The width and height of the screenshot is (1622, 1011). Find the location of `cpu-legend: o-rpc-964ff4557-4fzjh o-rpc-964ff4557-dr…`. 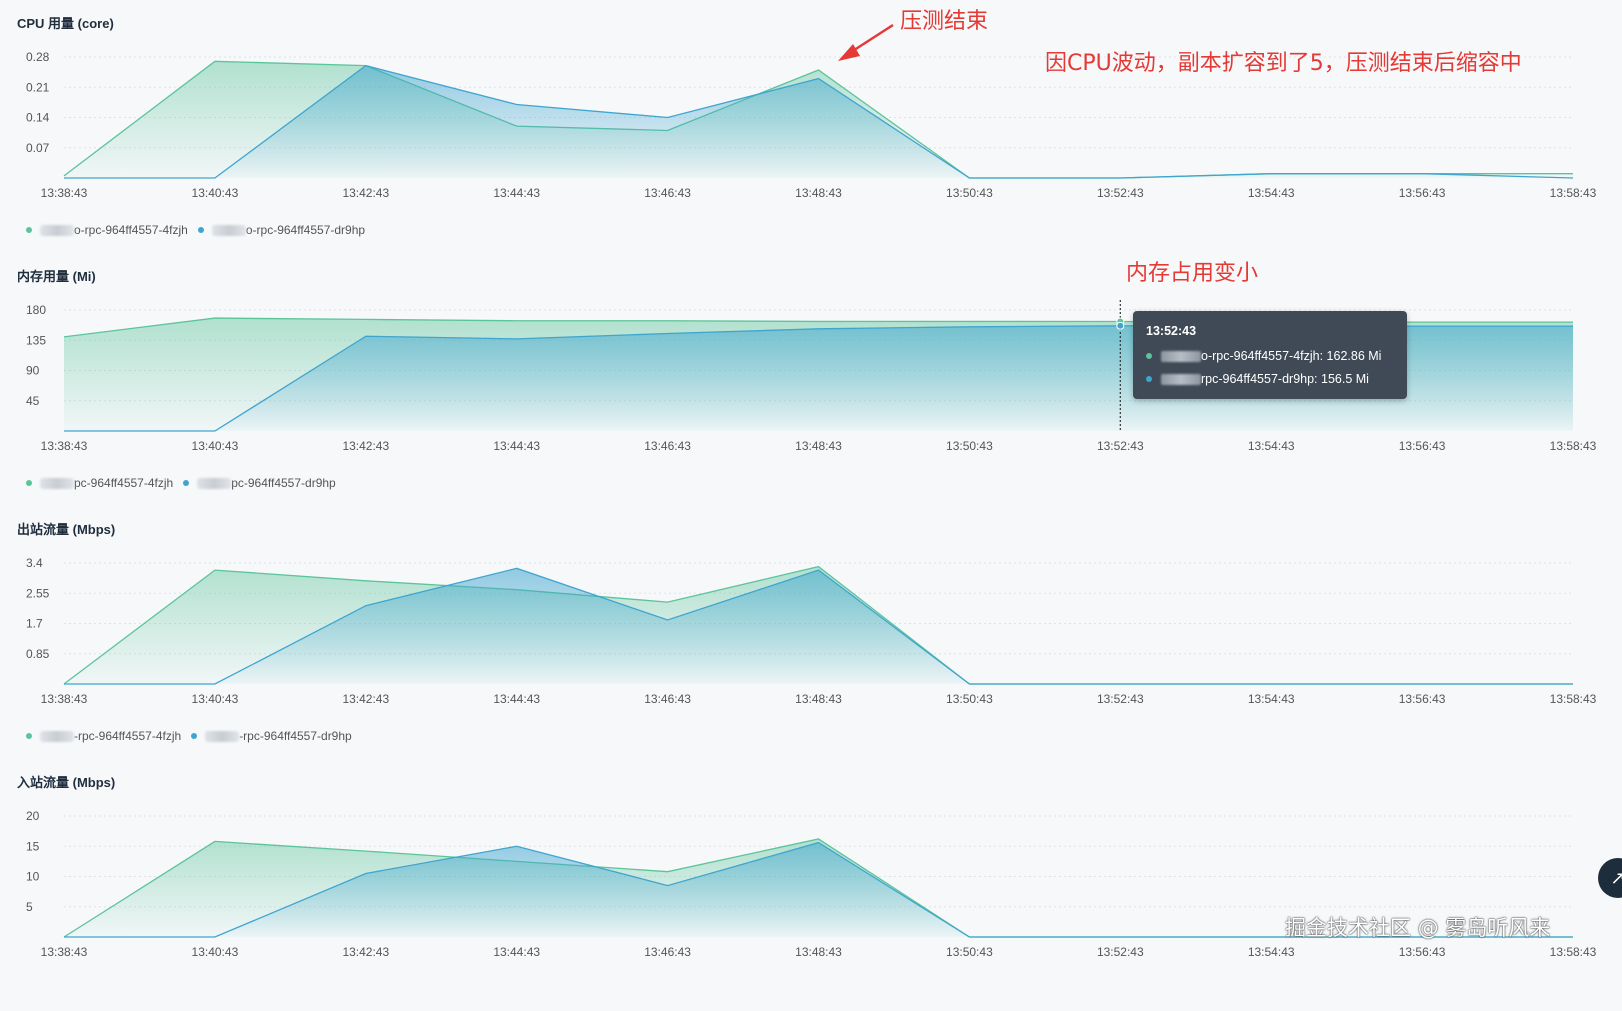

cpu-legend: o-rpc-964ff4557-4fzjh o-rpc-964ff4557-dr… is located at coordinates (200, 230).